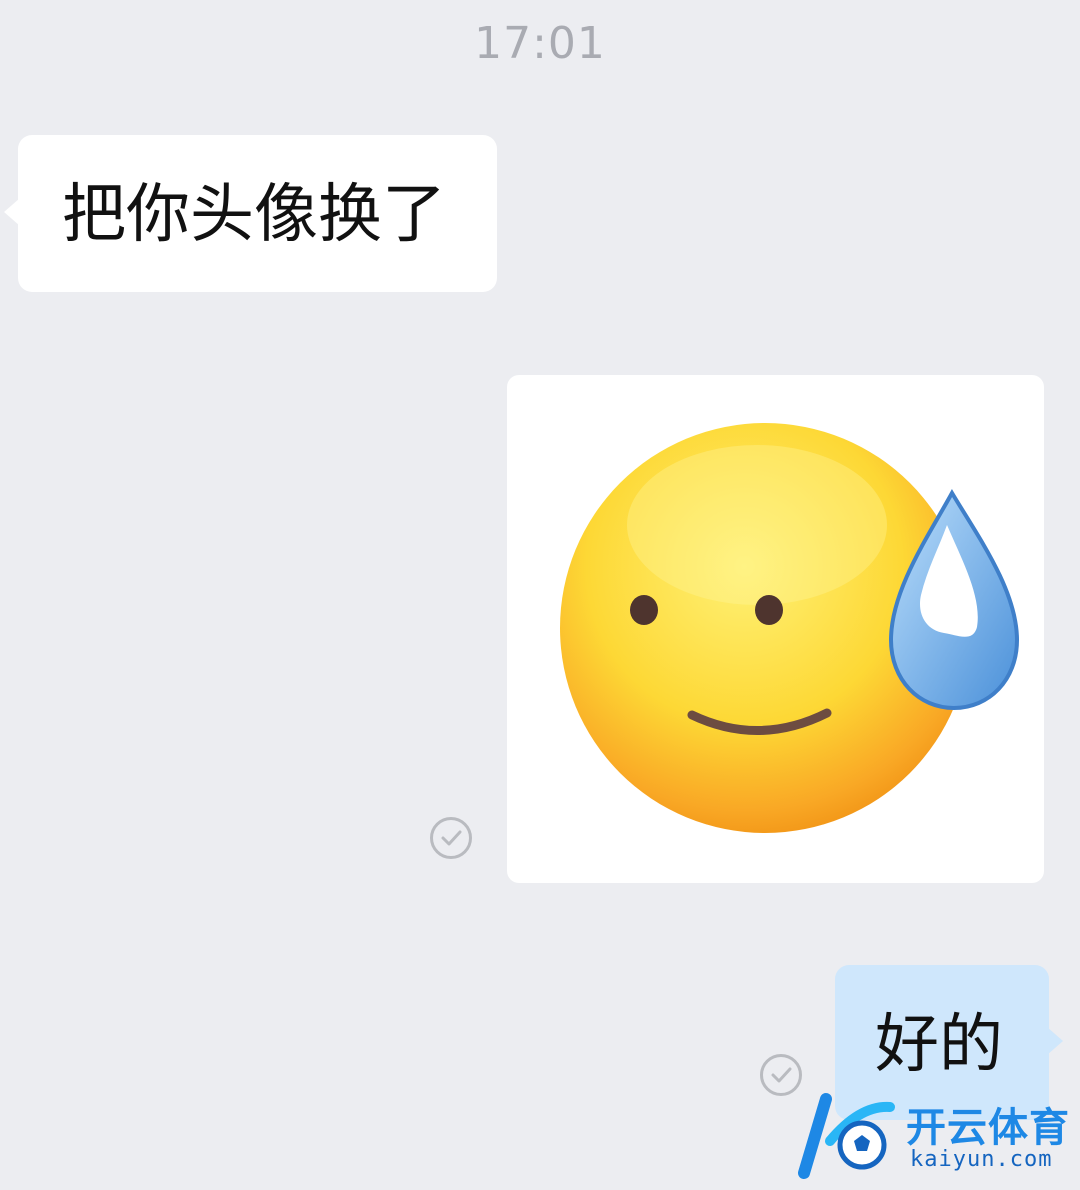  Describe the element at coordinates (790, 628) in the screenshot. I see `sweat-smile-emoji-icon` at that location.